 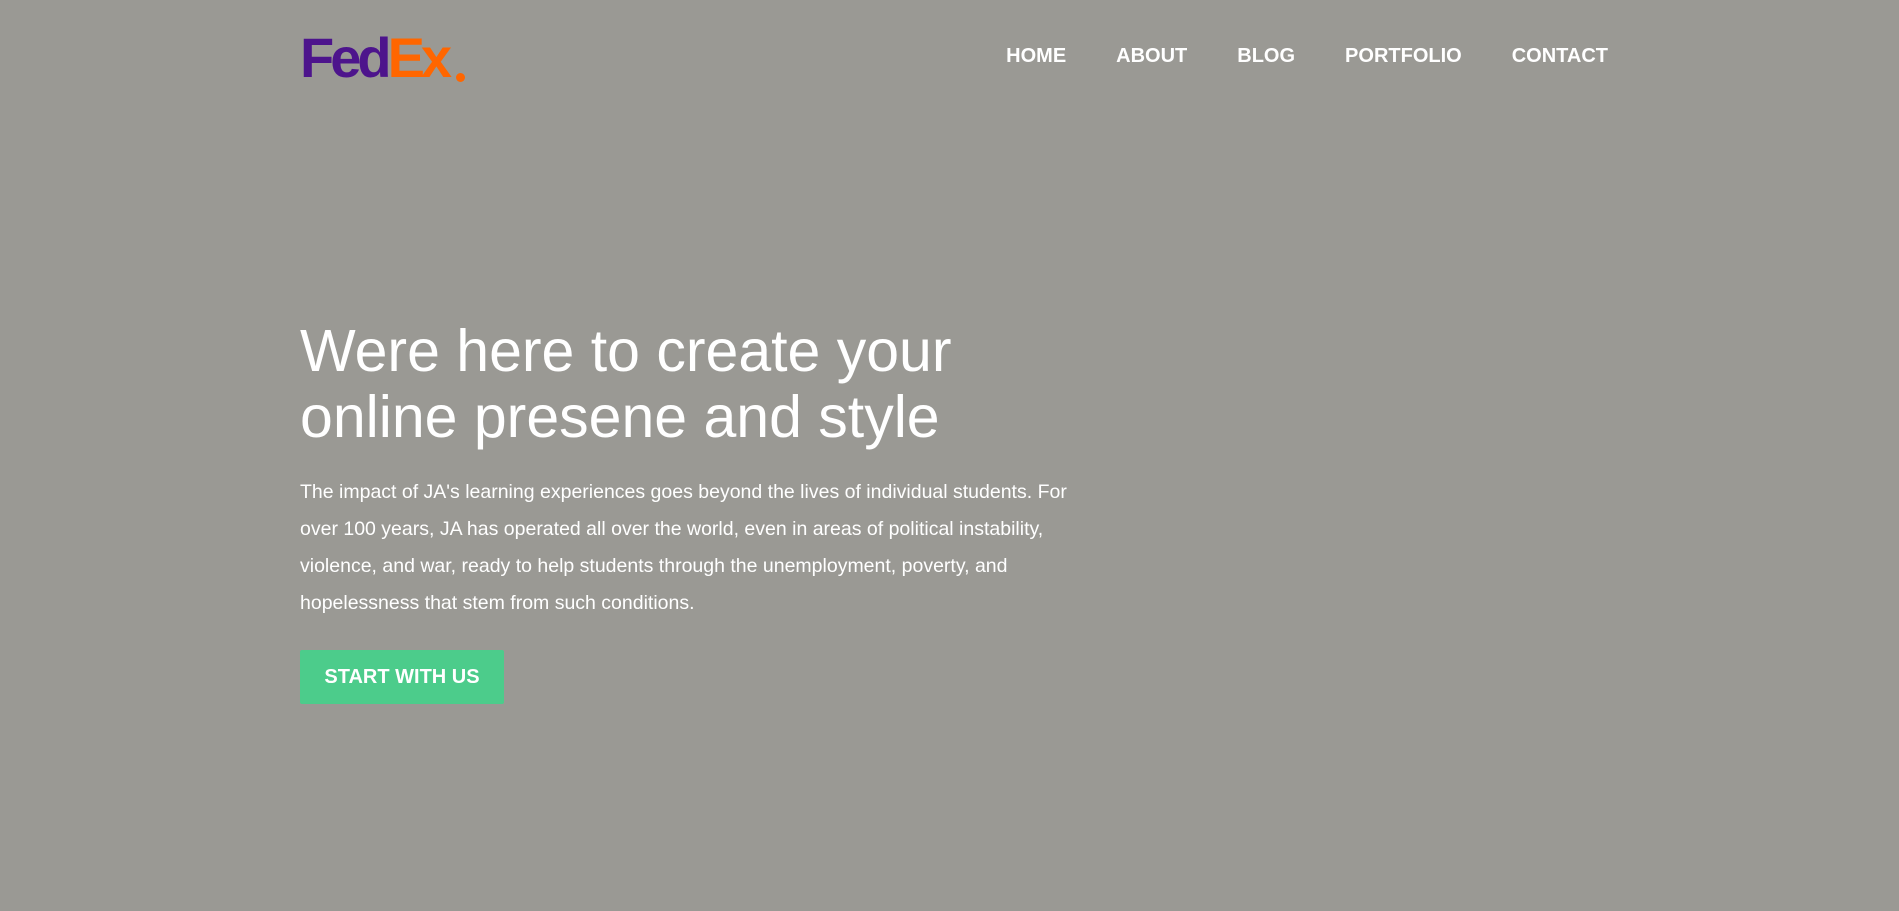 I want to click on nav-item-about: ABOUT, so click(x=1151, y=56).